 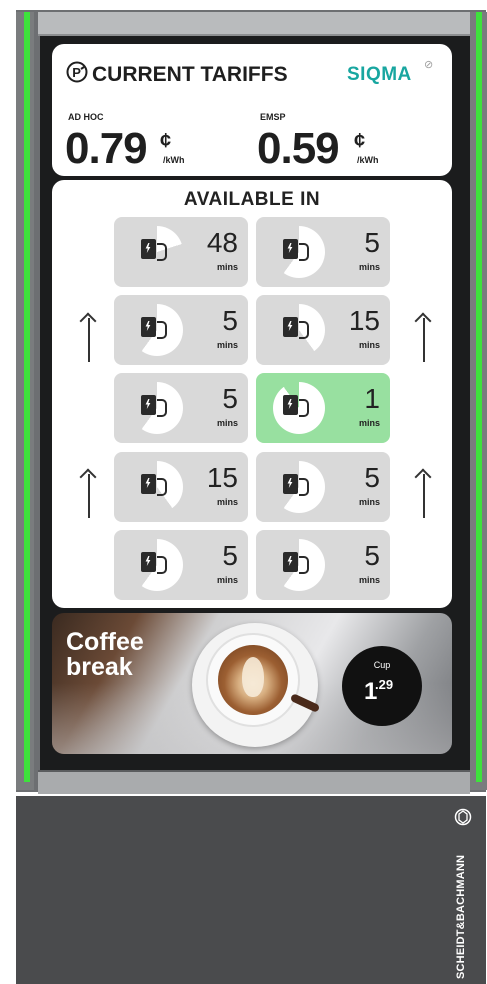 I want to click on svg-text: P, so click(x=76, y=72).